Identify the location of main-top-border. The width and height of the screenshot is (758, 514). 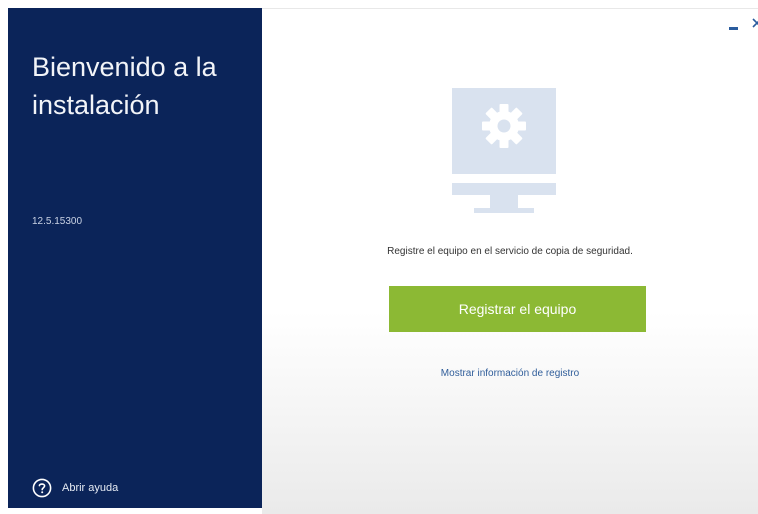
(510, 8).